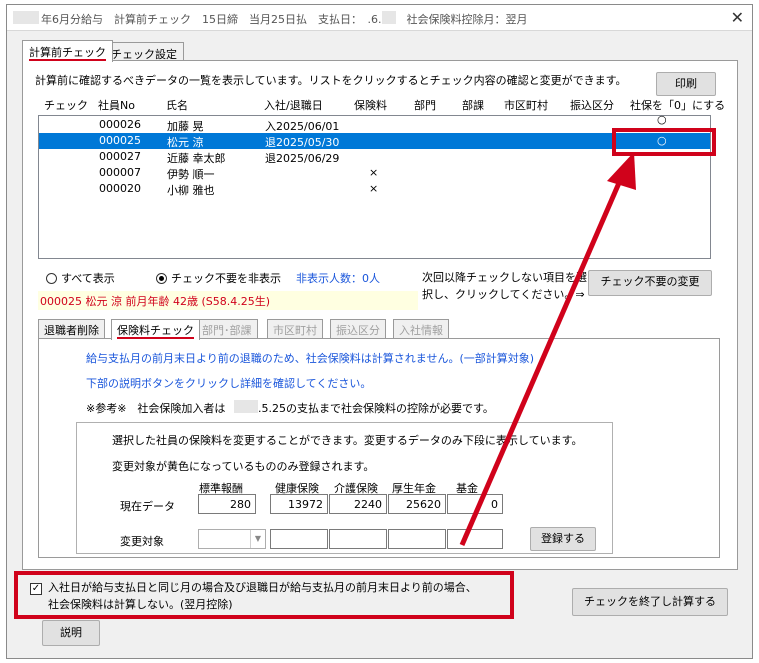  I want to click on message-line-3b: .5.25の支払まで社会保険料の控除が必要です。, so click(376, 408).